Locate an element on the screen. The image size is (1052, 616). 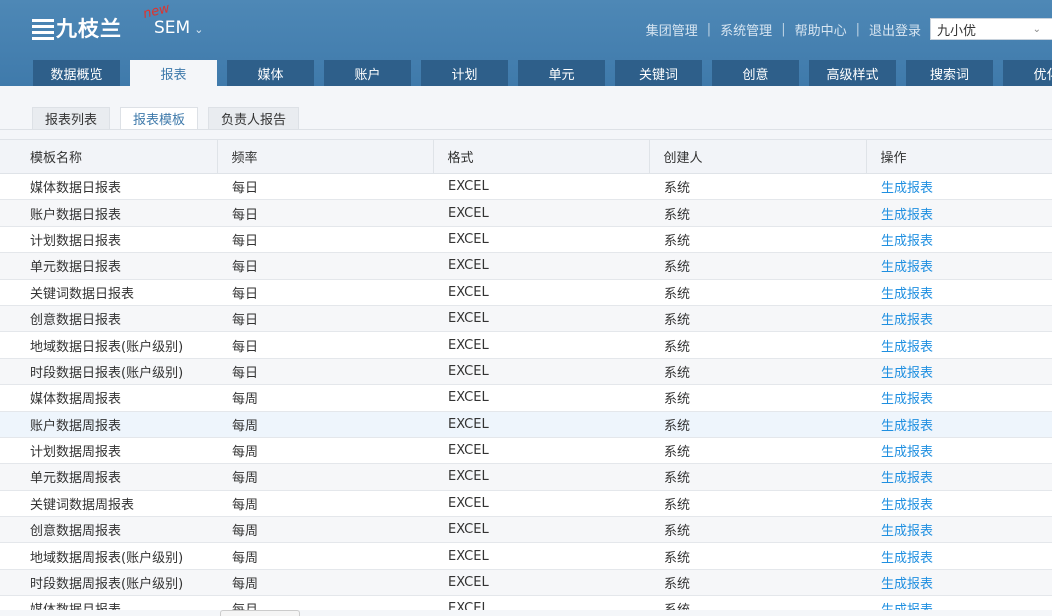
top-links: 集团管理 | 系统管理 | 帮助中心 | 退出登录 is located at coordinates (783, 29).